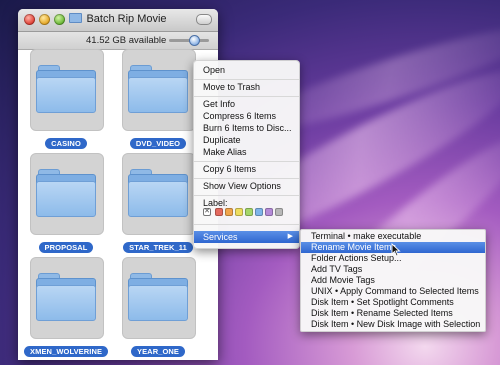  What do you see at coordinates (249, 212) in the screenshot?
I see `label-swatch-green` at bounding box center [249, 212].